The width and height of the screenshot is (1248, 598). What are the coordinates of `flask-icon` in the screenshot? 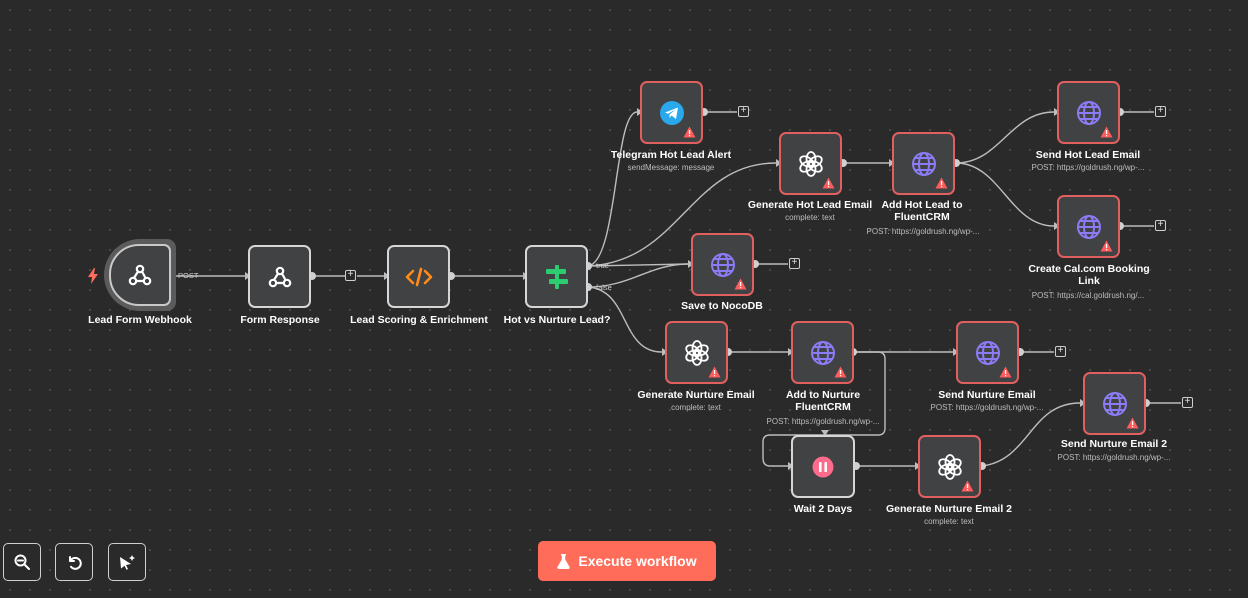 It's located at (564, 561).